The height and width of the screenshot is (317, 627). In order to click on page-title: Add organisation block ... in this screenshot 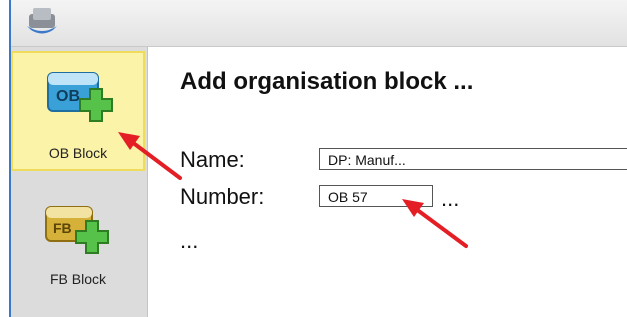, I will do `click(327, 81)`.